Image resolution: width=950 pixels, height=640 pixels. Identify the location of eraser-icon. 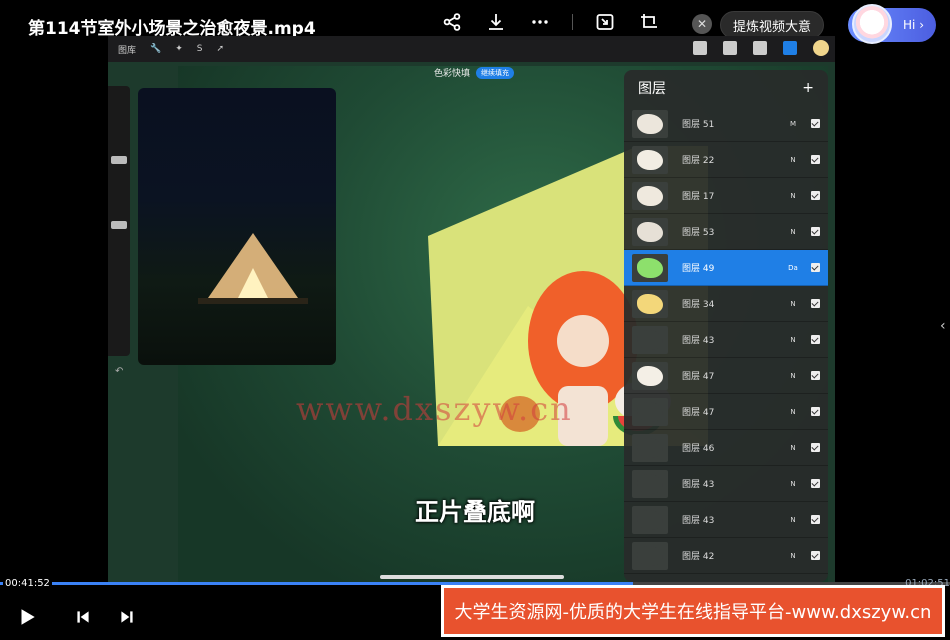
(760, 48).